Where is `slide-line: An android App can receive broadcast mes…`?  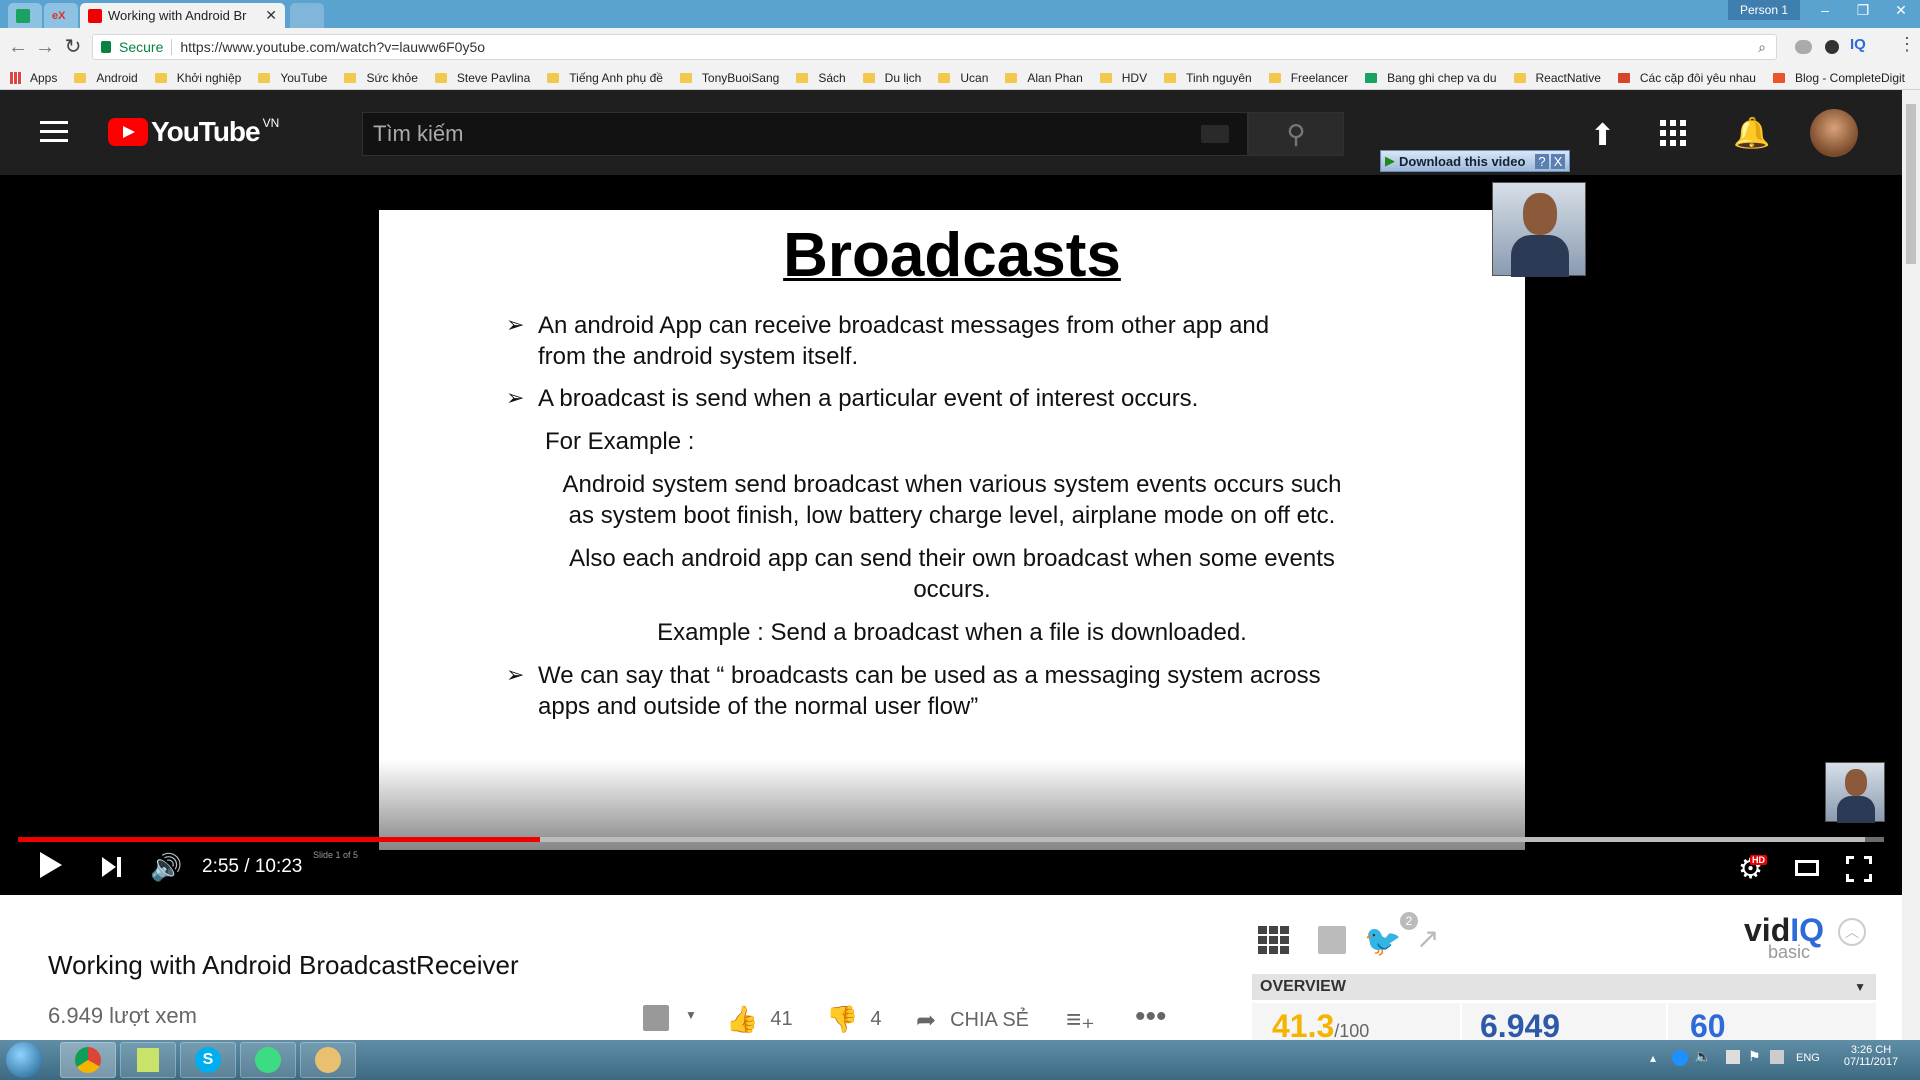 slide-line: An android App can receive broadcast mes… is located at coordinates (904, 325).